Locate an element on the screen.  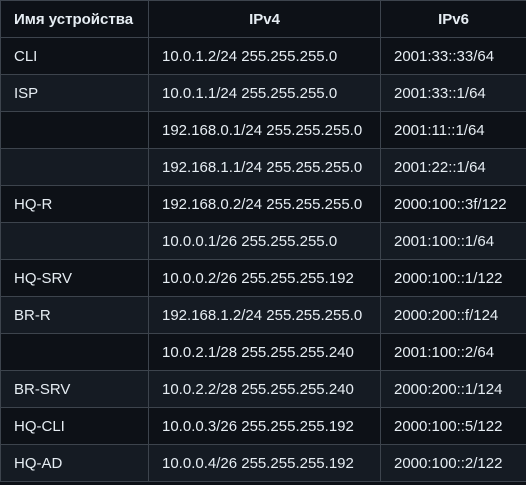
cell-ipv4: 10.0.0.1/26 255.255.255.0 is located at coordinates (264, 241).